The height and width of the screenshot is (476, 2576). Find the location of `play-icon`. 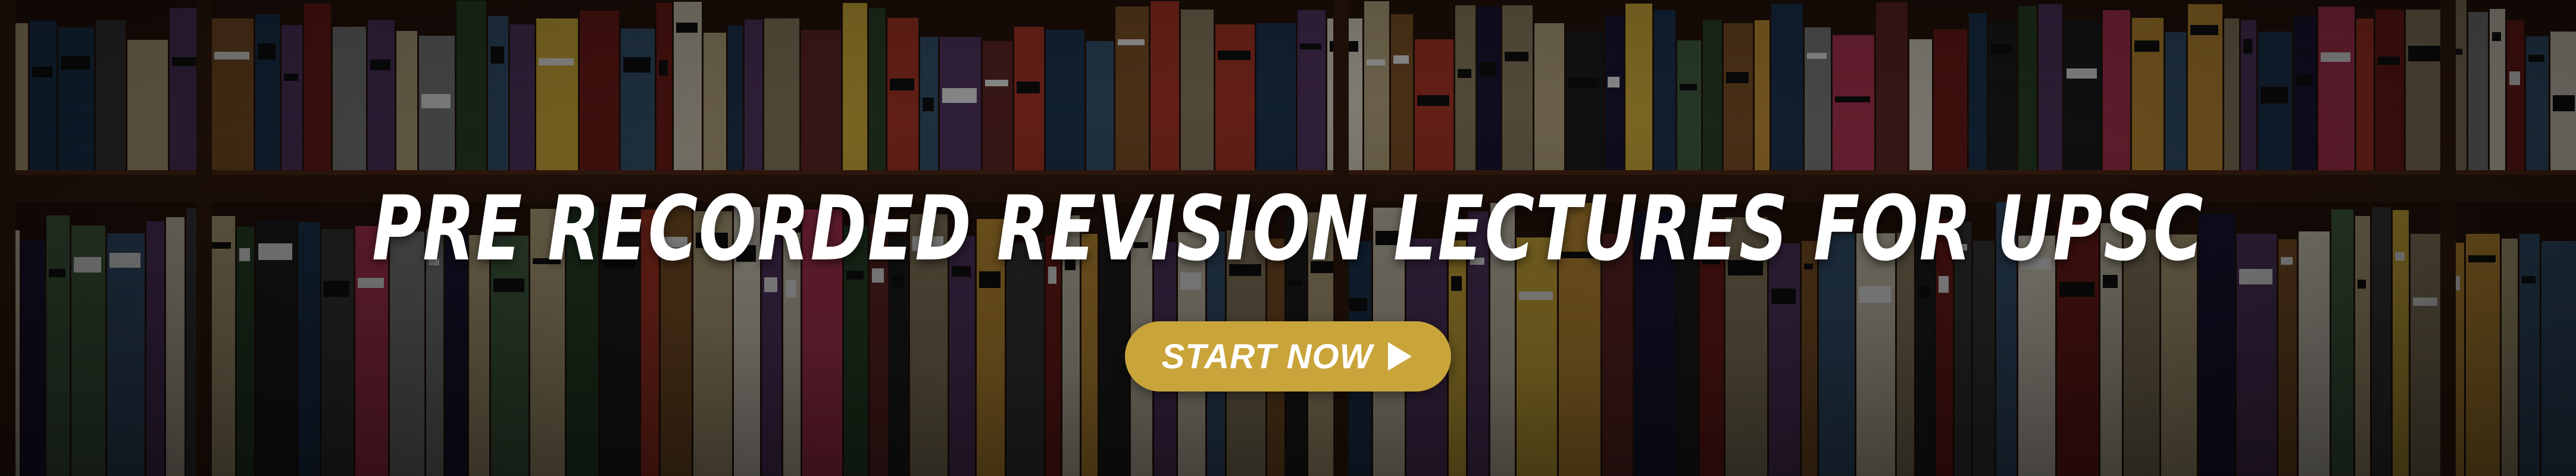

play-icon is located at coordinates (1400, 356).